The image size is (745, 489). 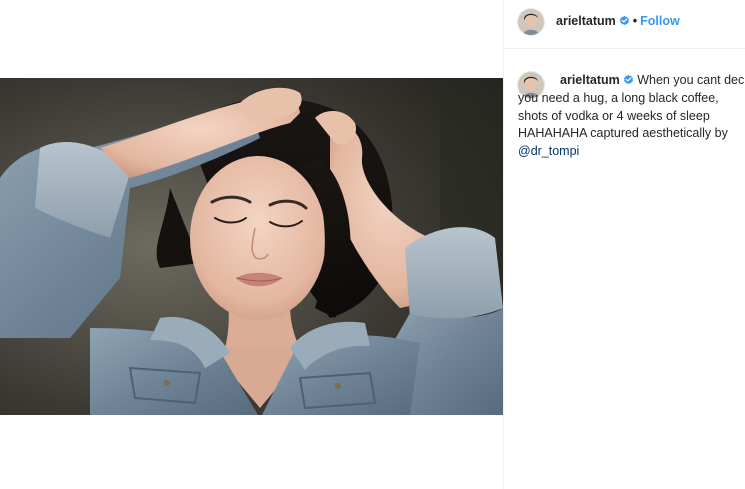 What do you see at coordinates (623, 133) in the screenshot?
I see `caption-line-4: HAHAHAHA captured aesthetically by` at bounding box center [623, 133].